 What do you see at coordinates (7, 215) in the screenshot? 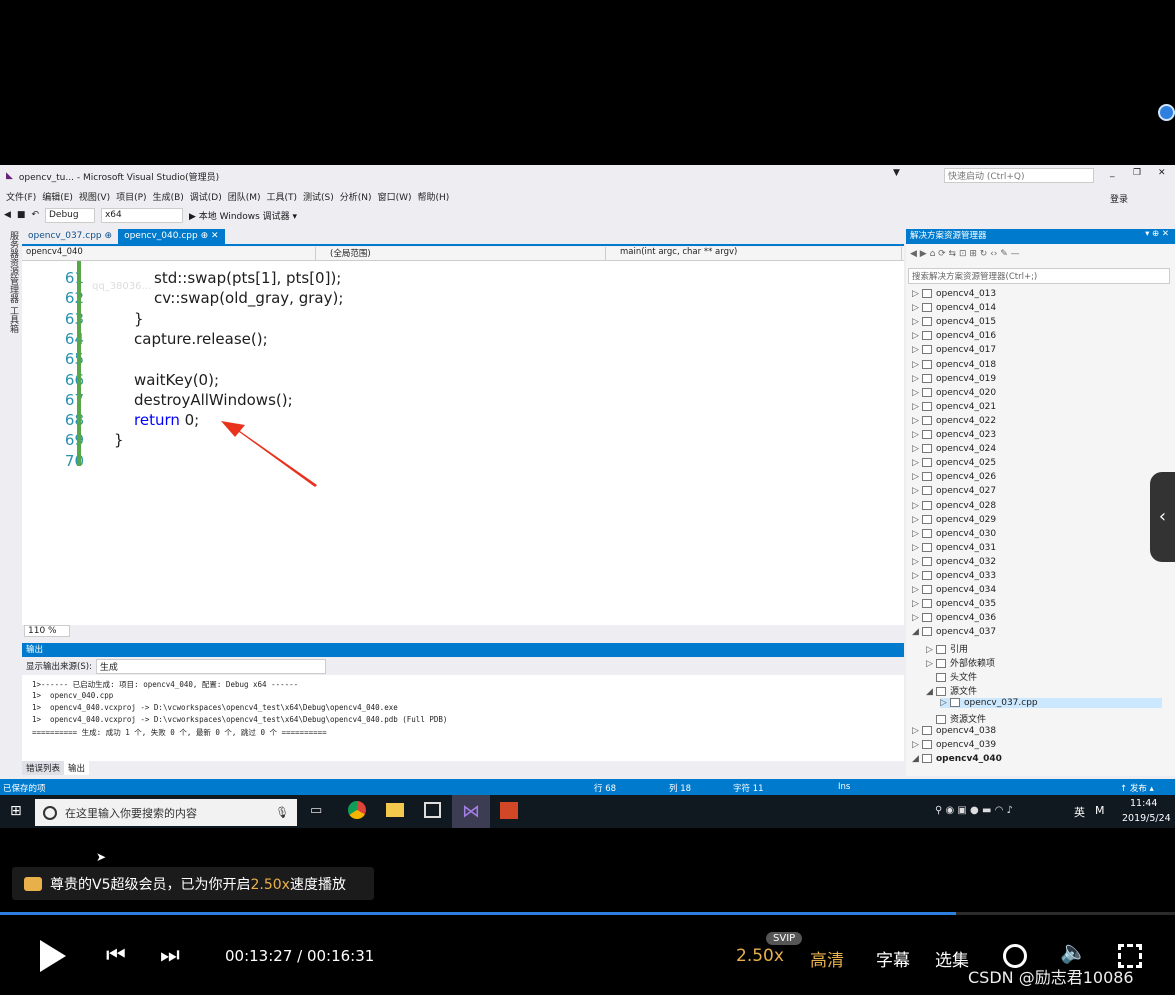
I see `back-icon: ◀` at bounding box center [7, 215].